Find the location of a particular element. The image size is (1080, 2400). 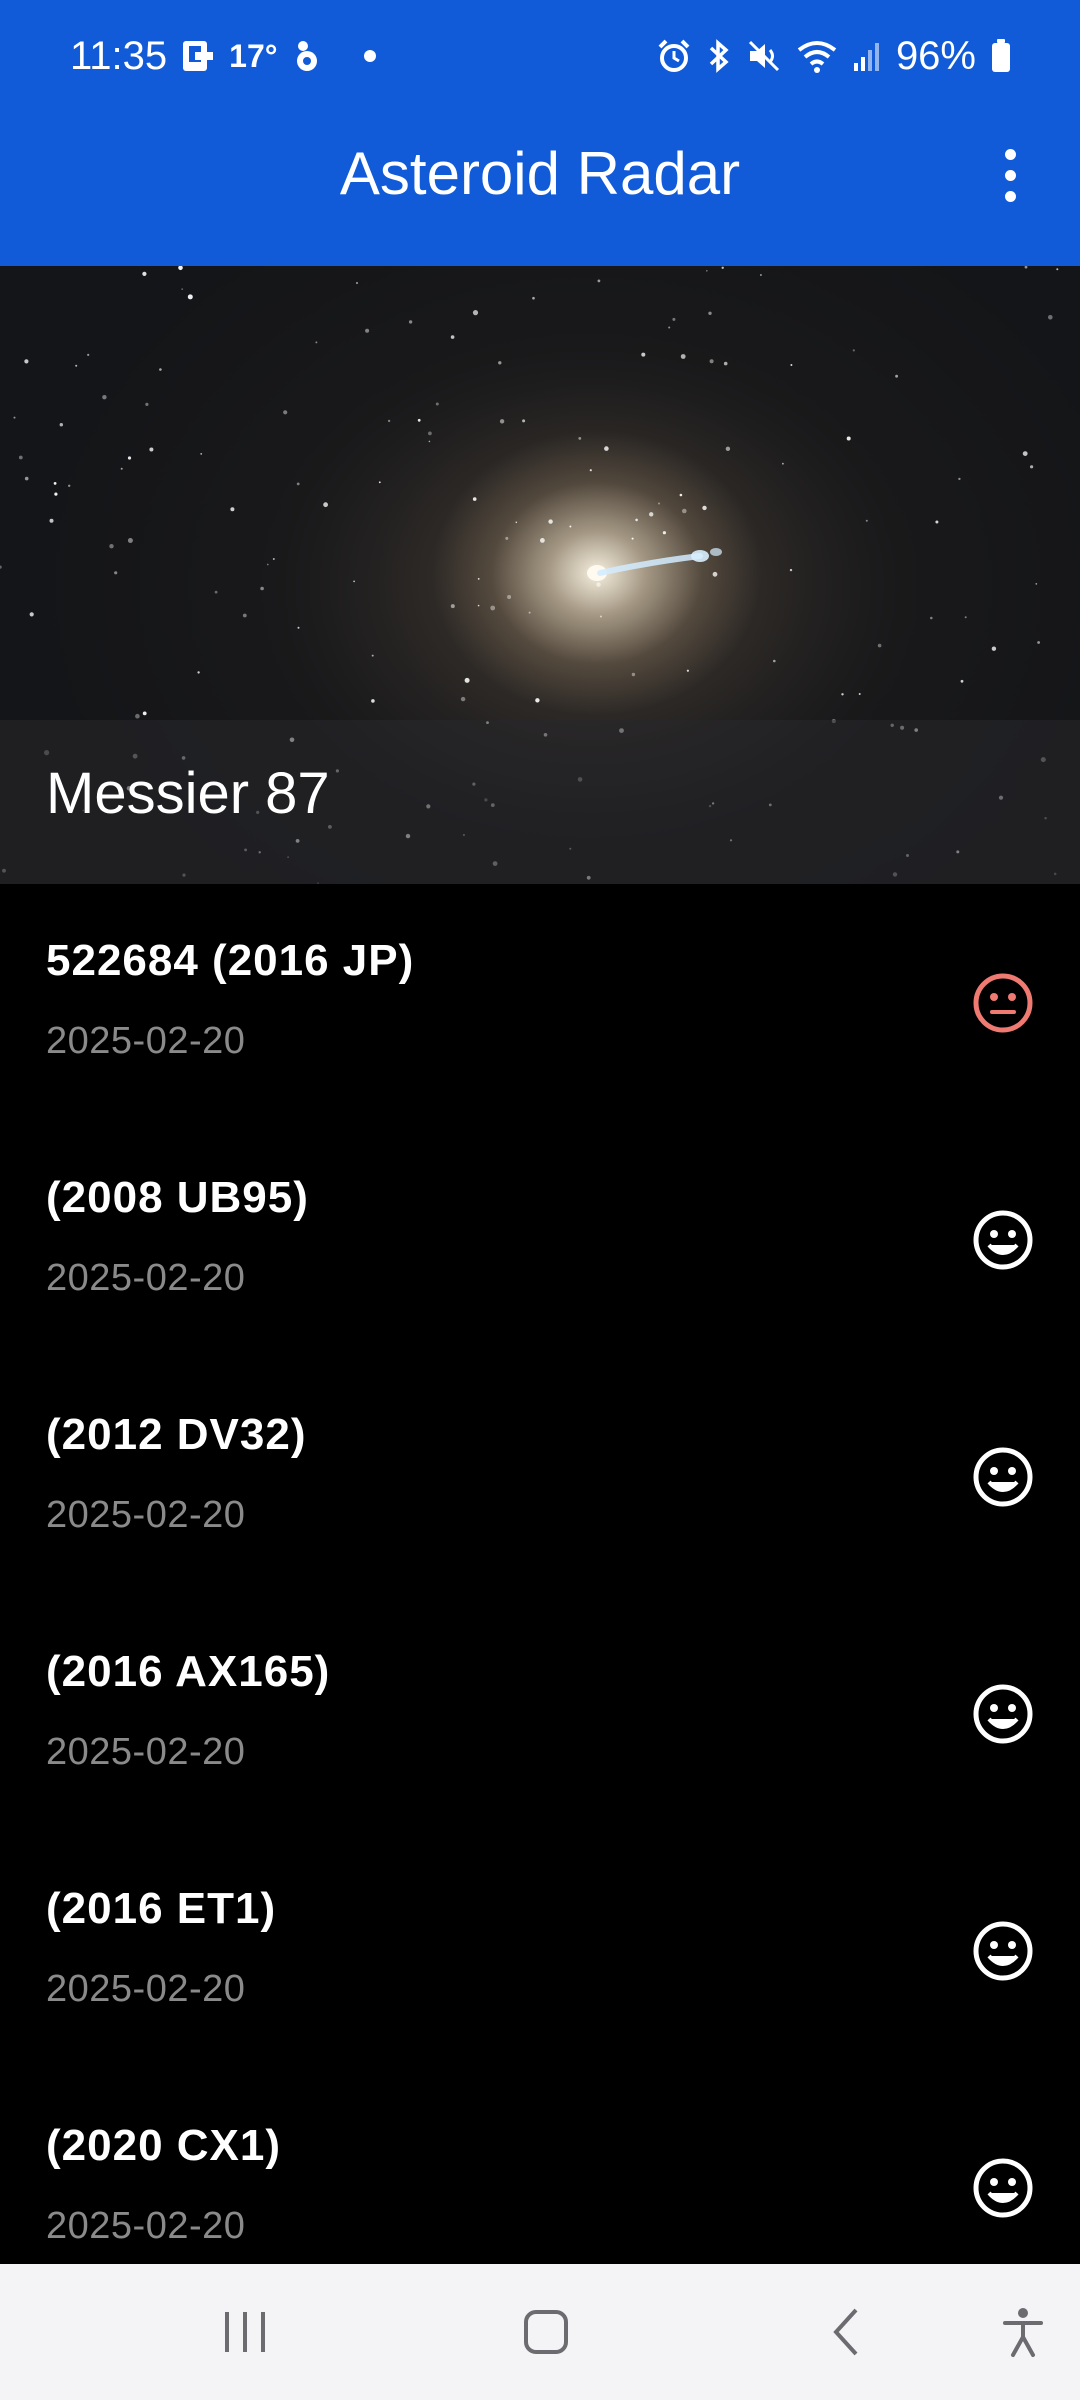

recents-button is located at coordinates (245, 2332).